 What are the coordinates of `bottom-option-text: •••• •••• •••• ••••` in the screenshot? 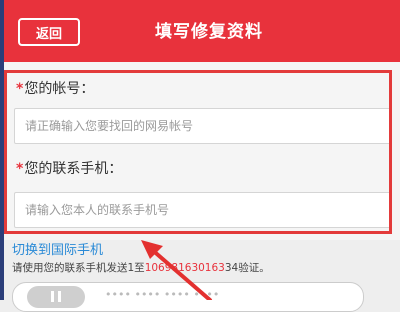 It's located at (162, 294).